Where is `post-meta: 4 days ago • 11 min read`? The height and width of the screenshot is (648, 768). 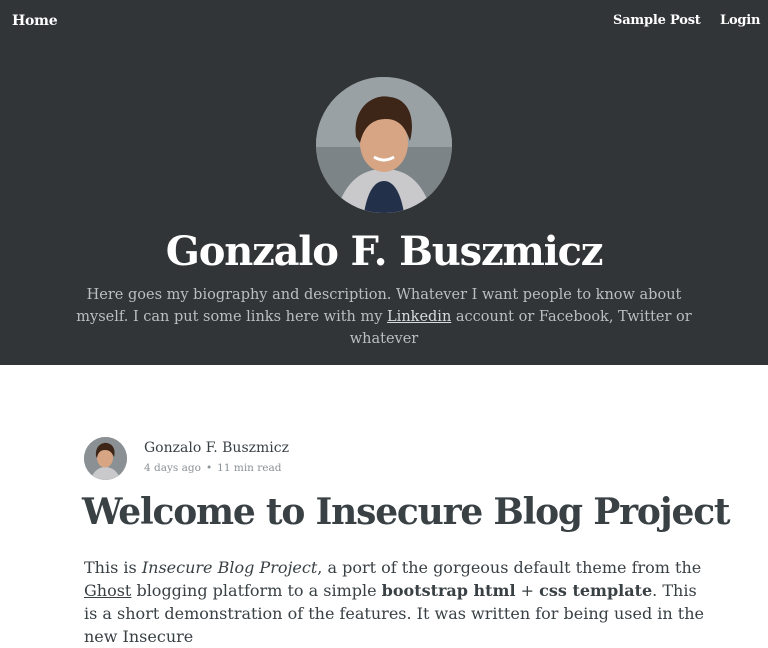
post-meta: 4 days ago • 11 min read is located at coordinates (213, 468).